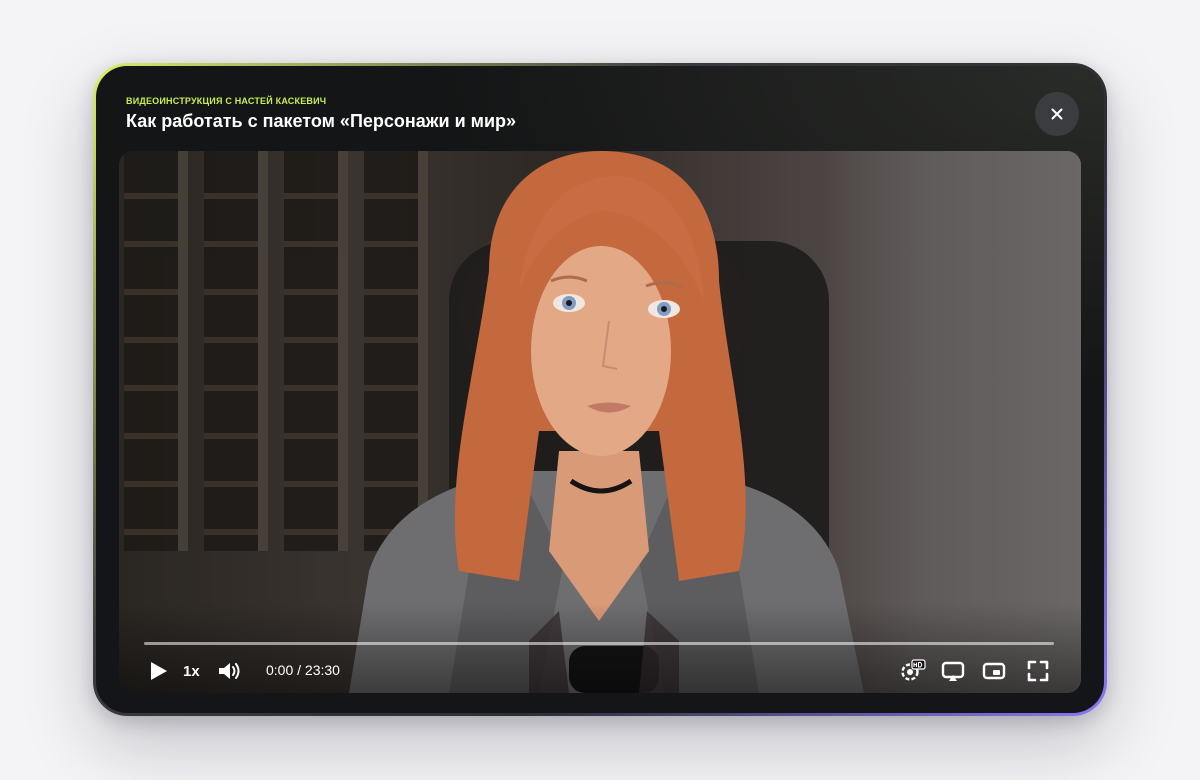 The width and height of the screenshot is (1200, 780). I want to click on fullscreen-icon, so click(1038, 671).